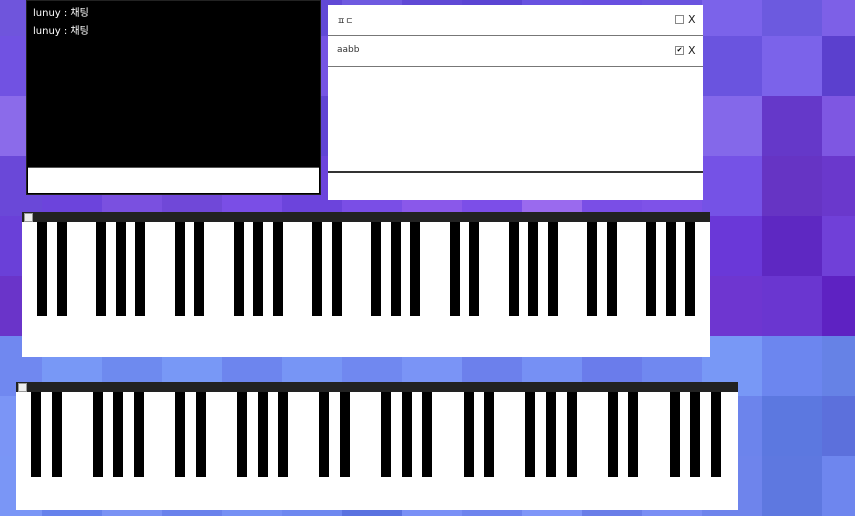 The width and height of the screenshot is (855, 516). Describe the element at coordinates (515, 51) in the screenshot. I see `todo-item: aabb ✔ X` at that location.